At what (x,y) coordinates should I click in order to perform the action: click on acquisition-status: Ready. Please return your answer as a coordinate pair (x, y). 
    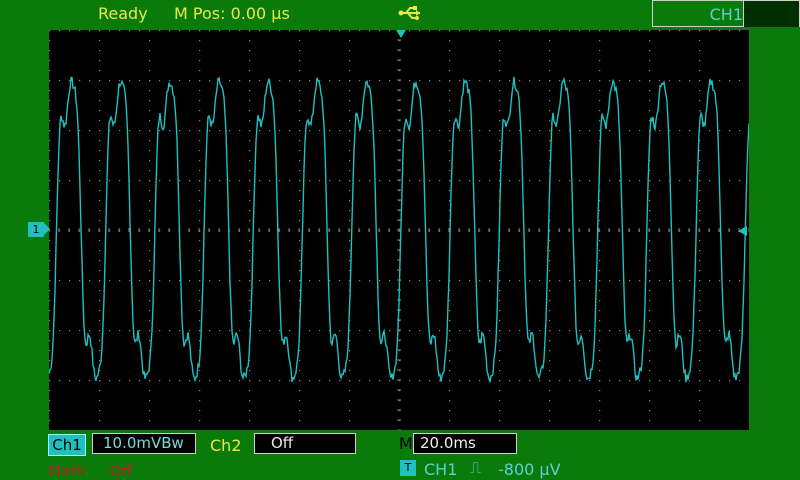
    Looking at the image, I should click on (123, 13).